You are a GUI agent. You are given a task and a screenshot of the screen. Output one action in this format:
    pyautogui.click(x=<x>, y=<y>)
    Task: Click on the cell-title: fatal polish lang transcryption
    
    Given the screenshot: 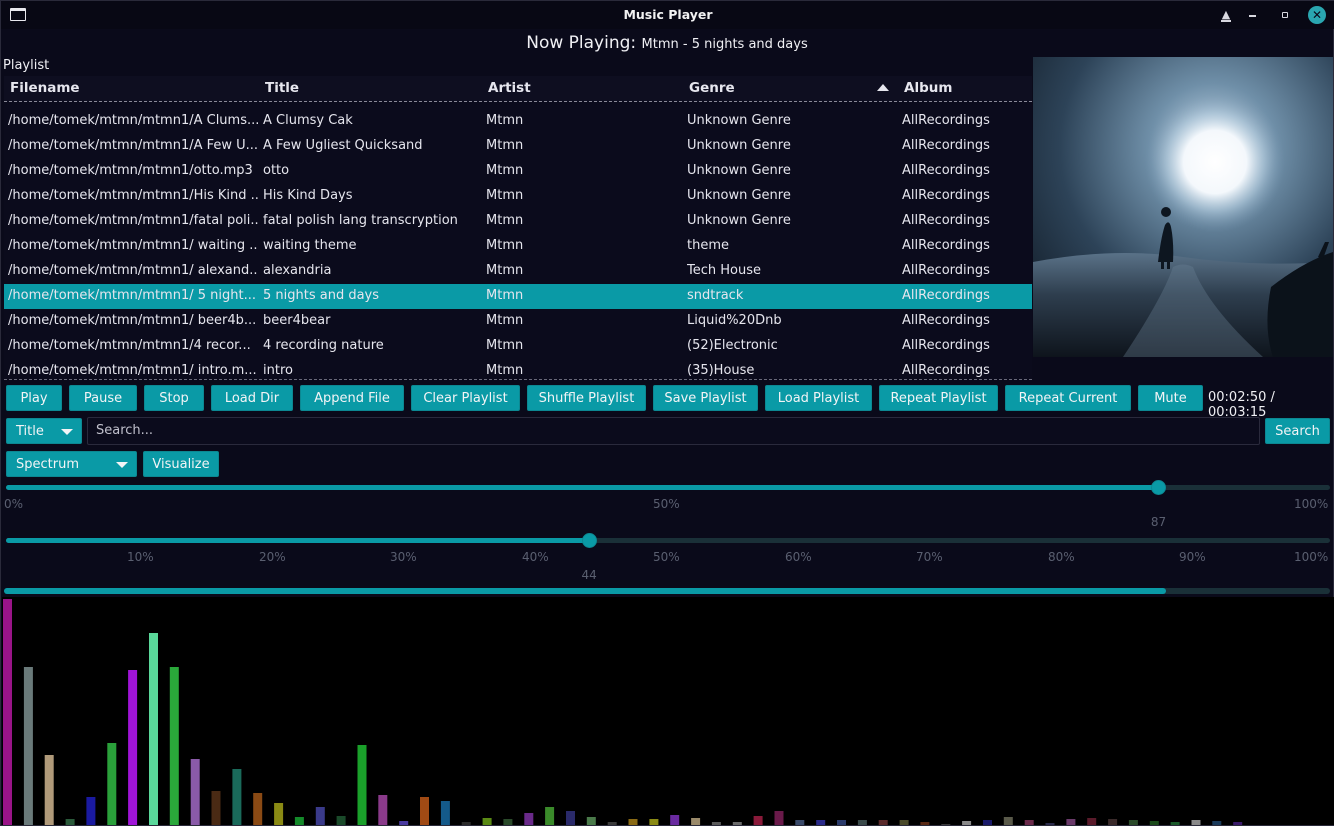 What is the action you would take?
    pyautogui.click(x=360, y=220)
    